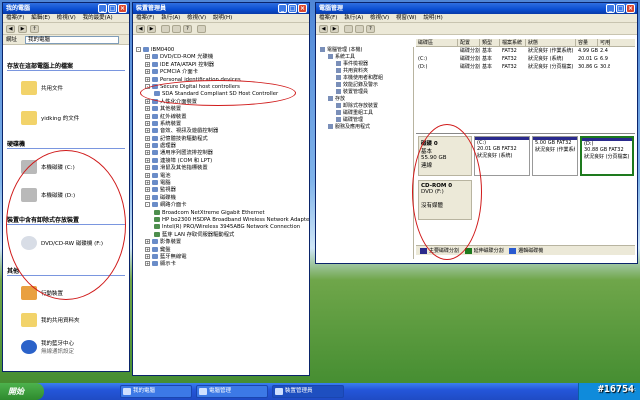 Image resolution: width=640 pixels, height=400 pixels. Describe the element at coordinates (490, 42) in the screenshot. I see `column-header: 類型` at that location.